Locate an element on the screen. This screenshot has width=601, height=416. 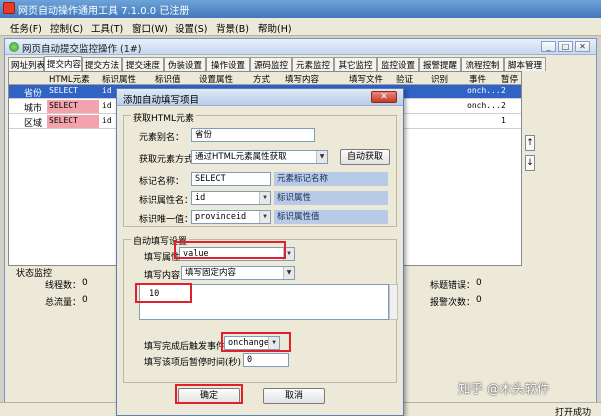
alias-label: 元素别名： is located at coordinates (162, 138).